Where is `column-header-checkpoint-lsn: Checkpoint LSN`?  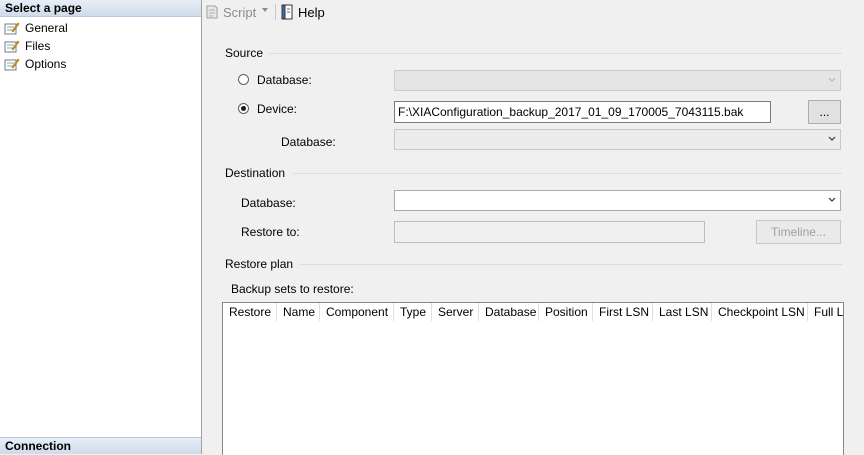 column-header-checkpoint-lsn: Checkpoint LSN is located at coordinates (760, 312).